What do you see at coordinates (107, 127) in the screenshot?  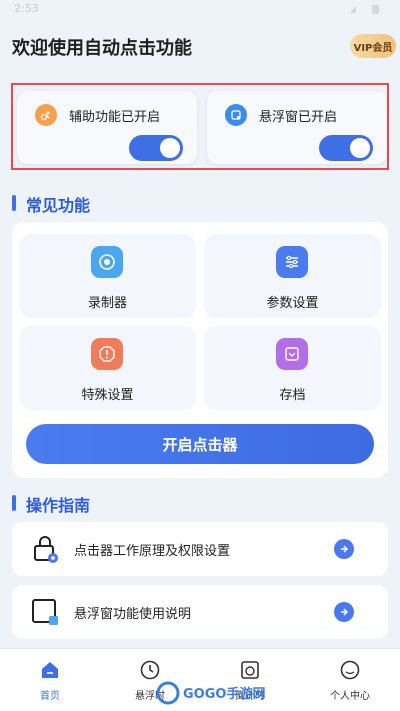 I see `accessibility-status-card: 辅助功能已开启` at bounding box center [107, 127].